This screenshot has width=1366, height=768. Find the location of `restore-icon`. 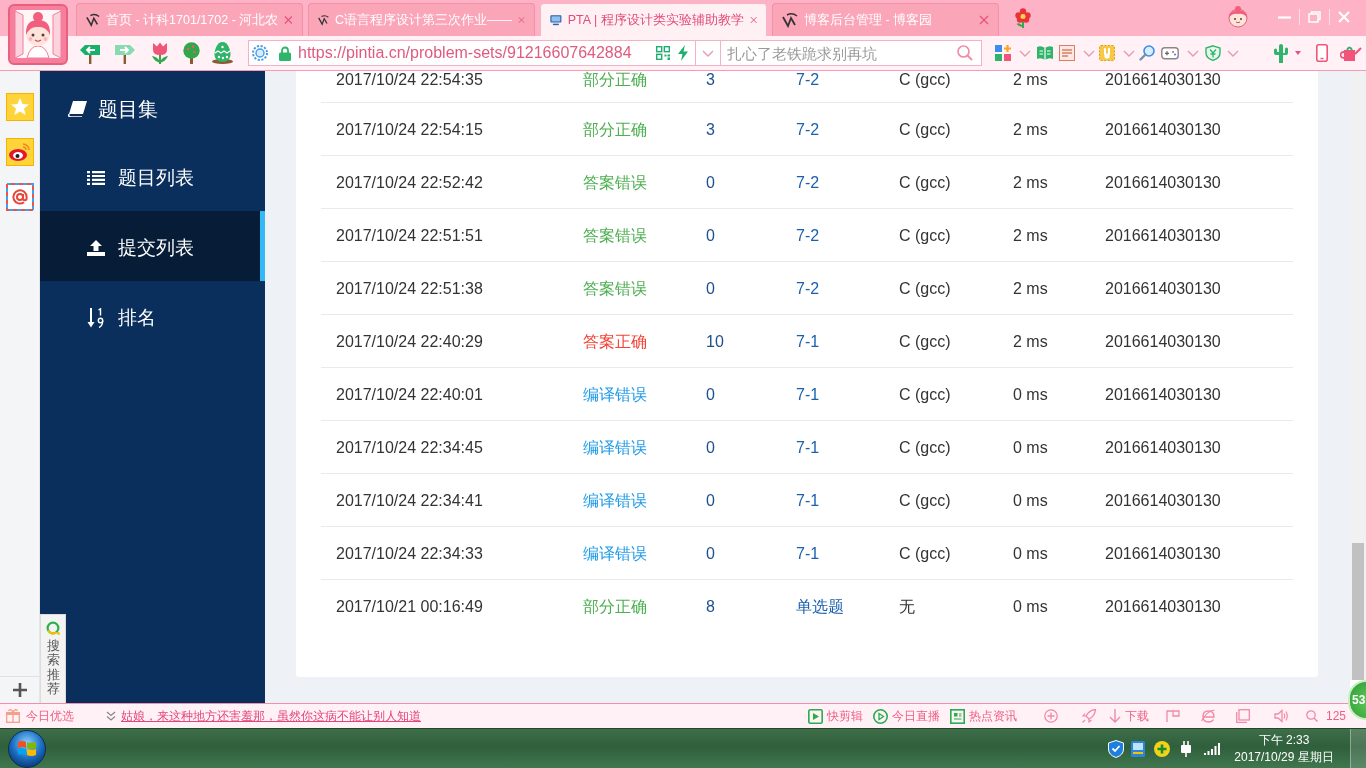

restore-icon is located at coordinates (1314, 17).